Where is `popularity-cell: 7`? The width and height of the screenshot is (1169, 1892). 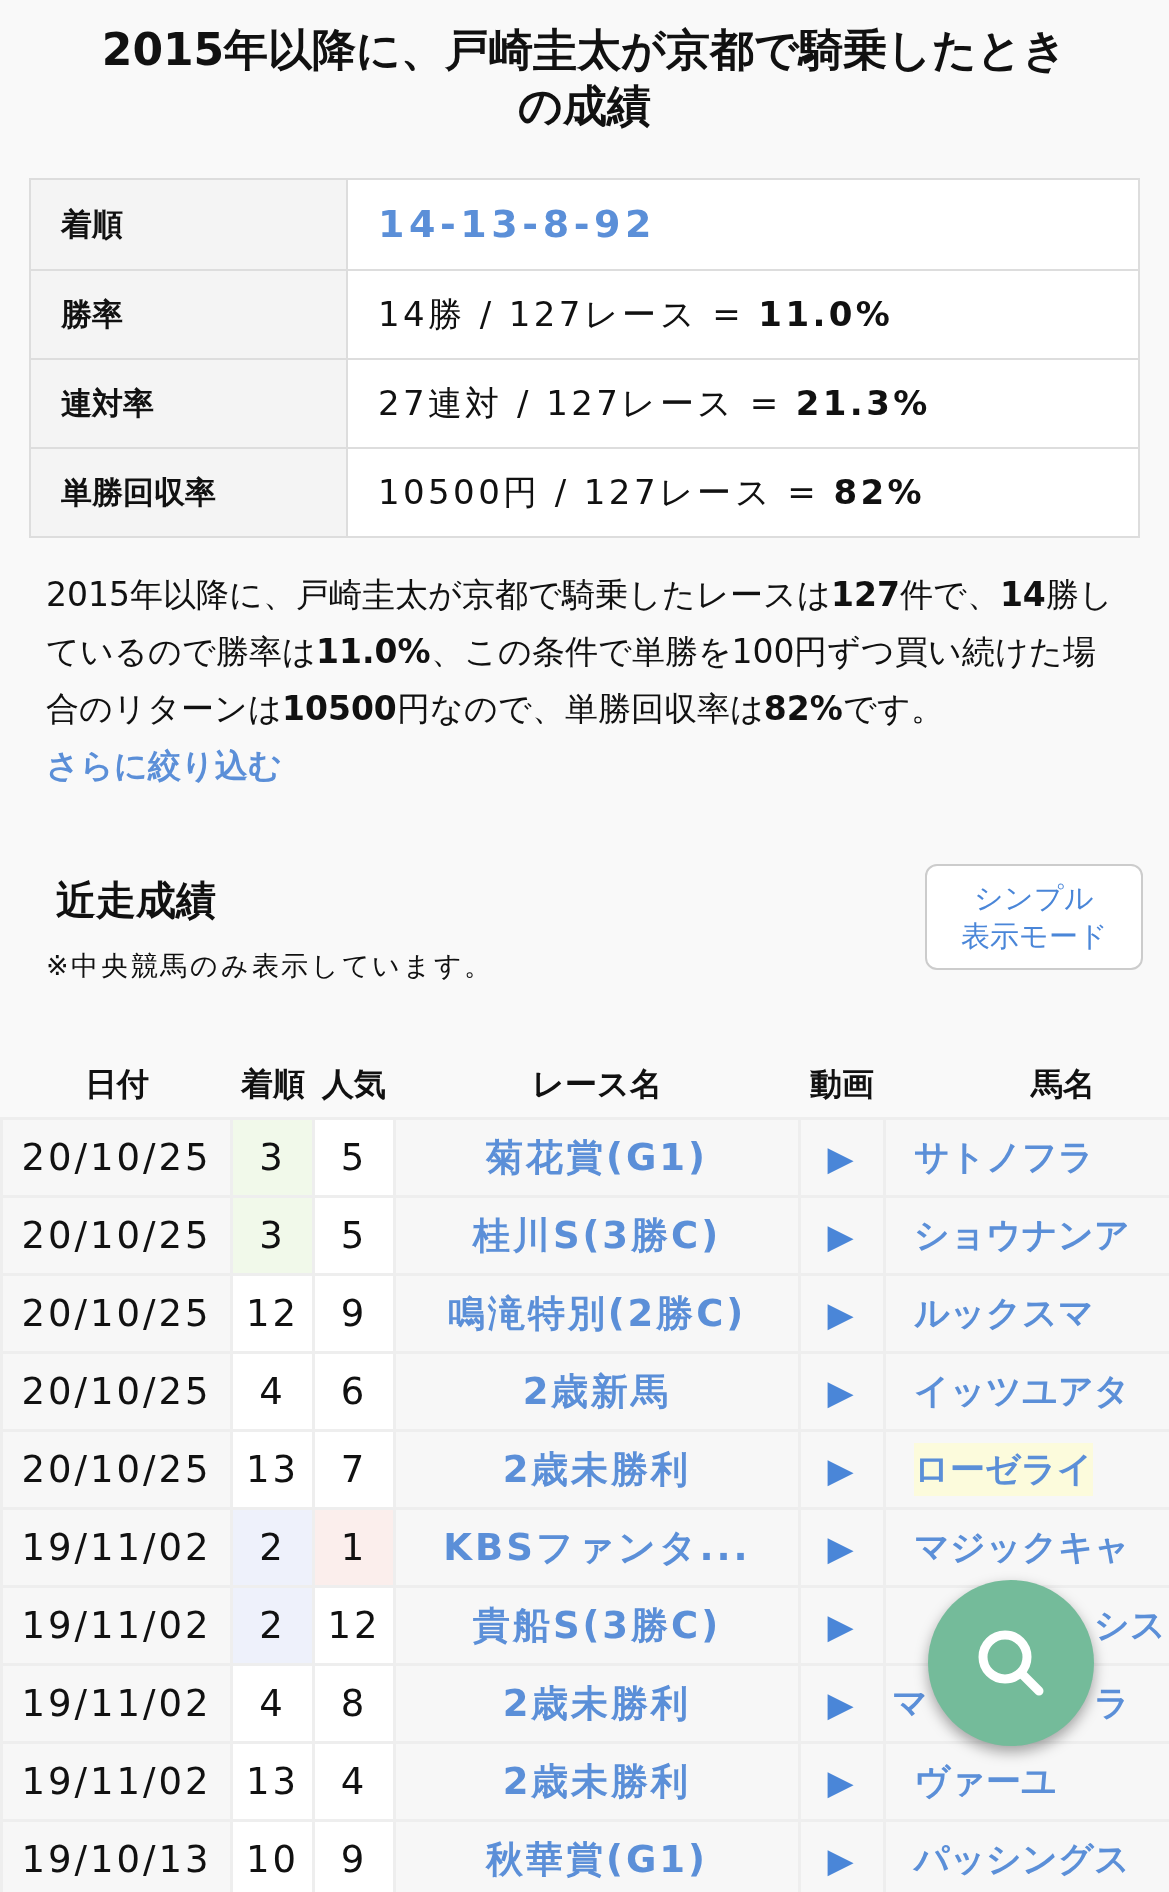
popularity-cell: 7 is located at coordinates (354, 1469).